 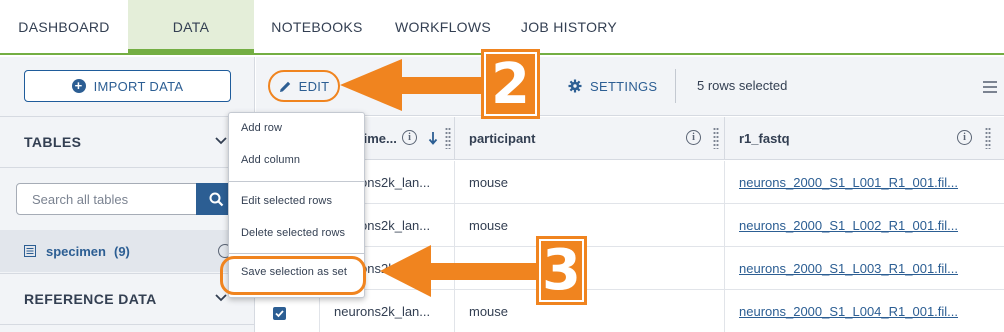 I want to click on step-3-badge: 3, so click(x=561, y=270).